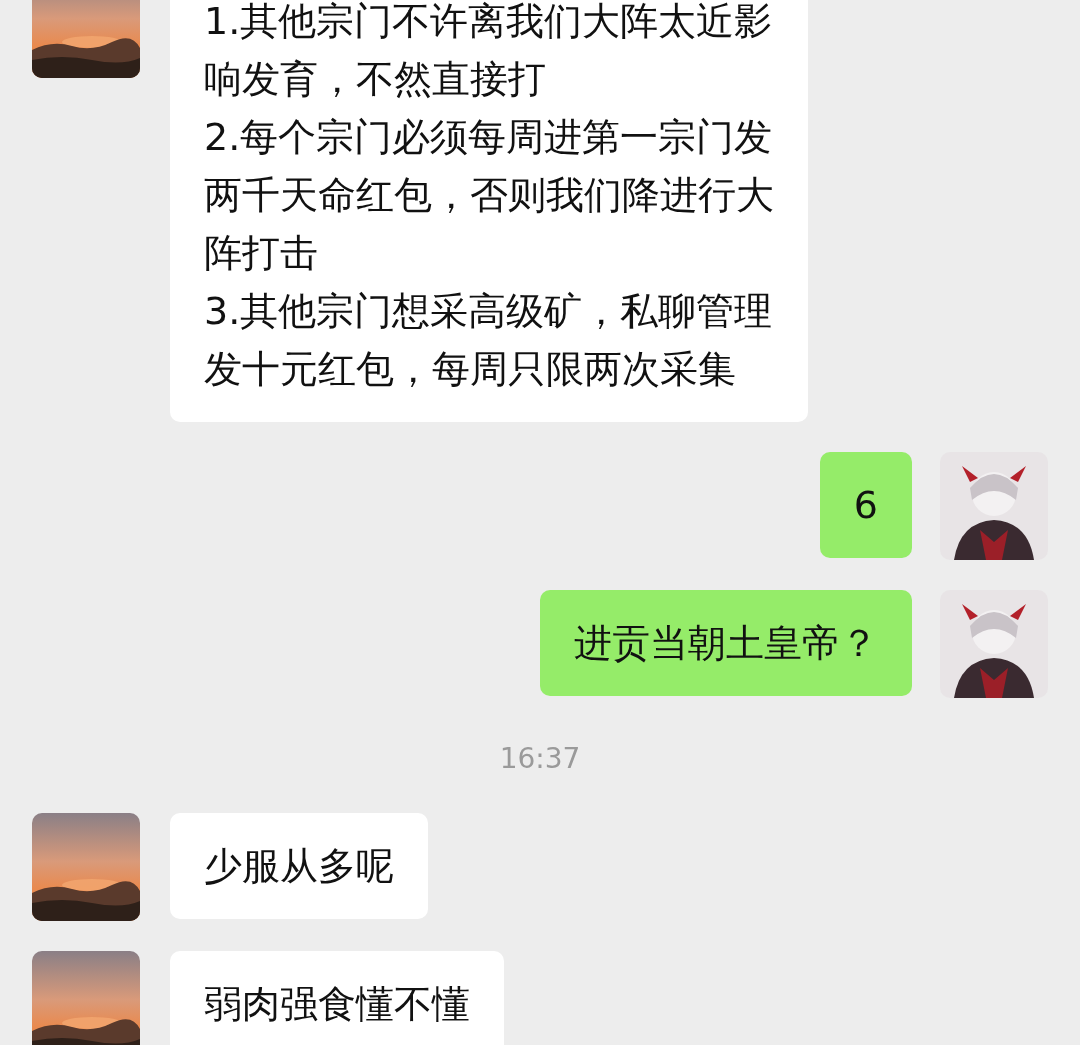 The height and width of the screenshot is (1045, 1080). What do you see at coordinates (865, 505) in the screenshot?
I see `message-bubble: 6` at bounding box center [865, 505].